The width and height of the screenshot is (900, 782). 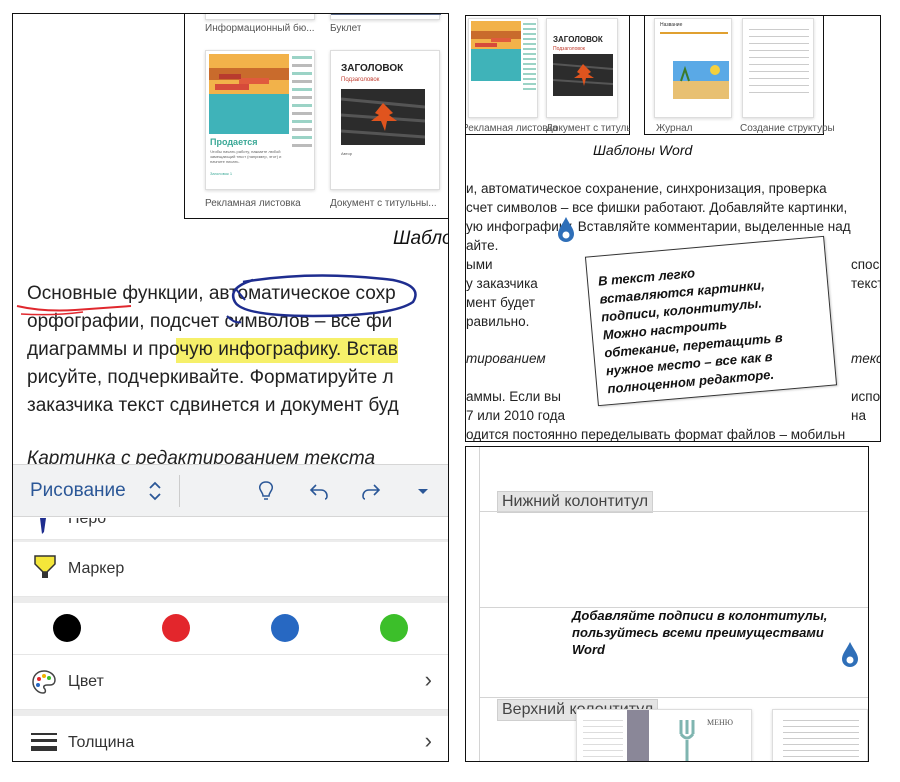 I want to click on text-fragment: испо, so click(x=866, y=396).